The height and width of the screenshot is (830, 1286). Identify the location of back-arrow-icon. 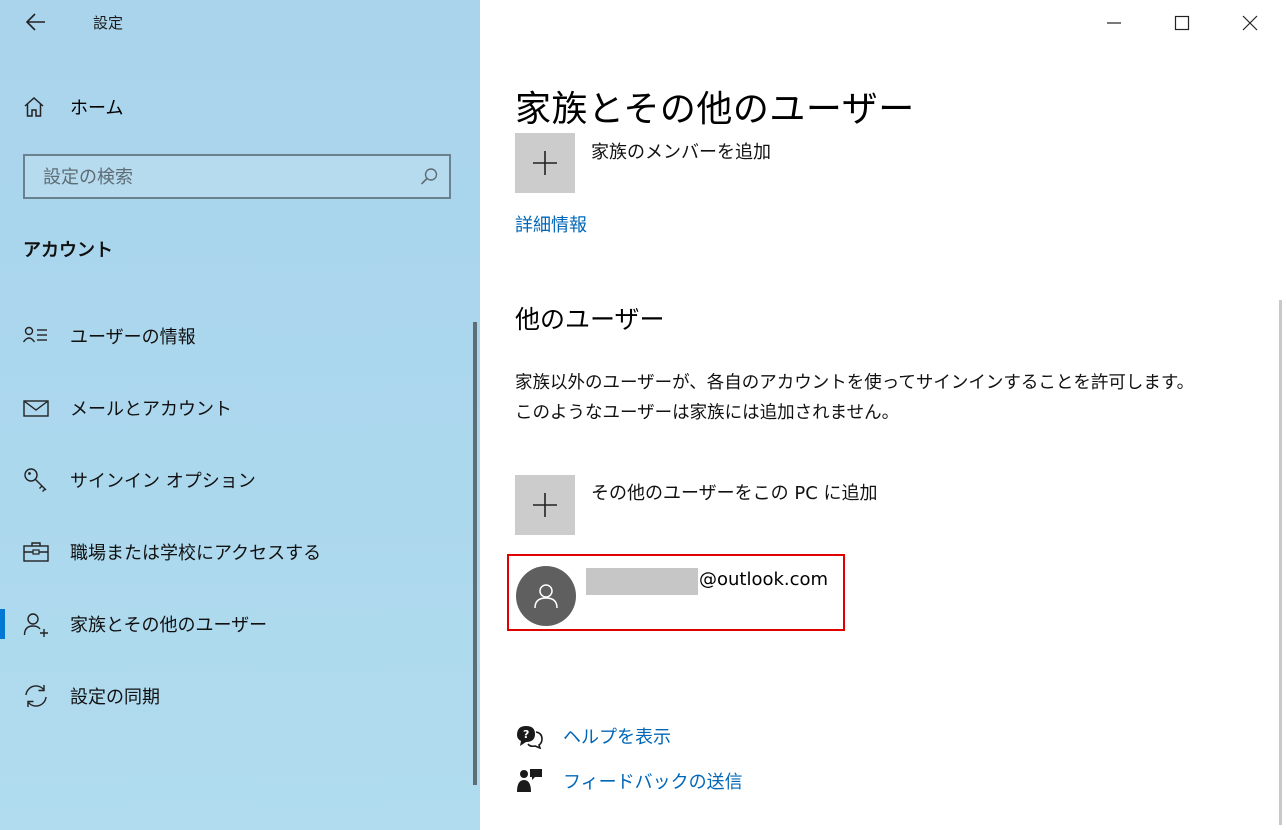
(35, 22).